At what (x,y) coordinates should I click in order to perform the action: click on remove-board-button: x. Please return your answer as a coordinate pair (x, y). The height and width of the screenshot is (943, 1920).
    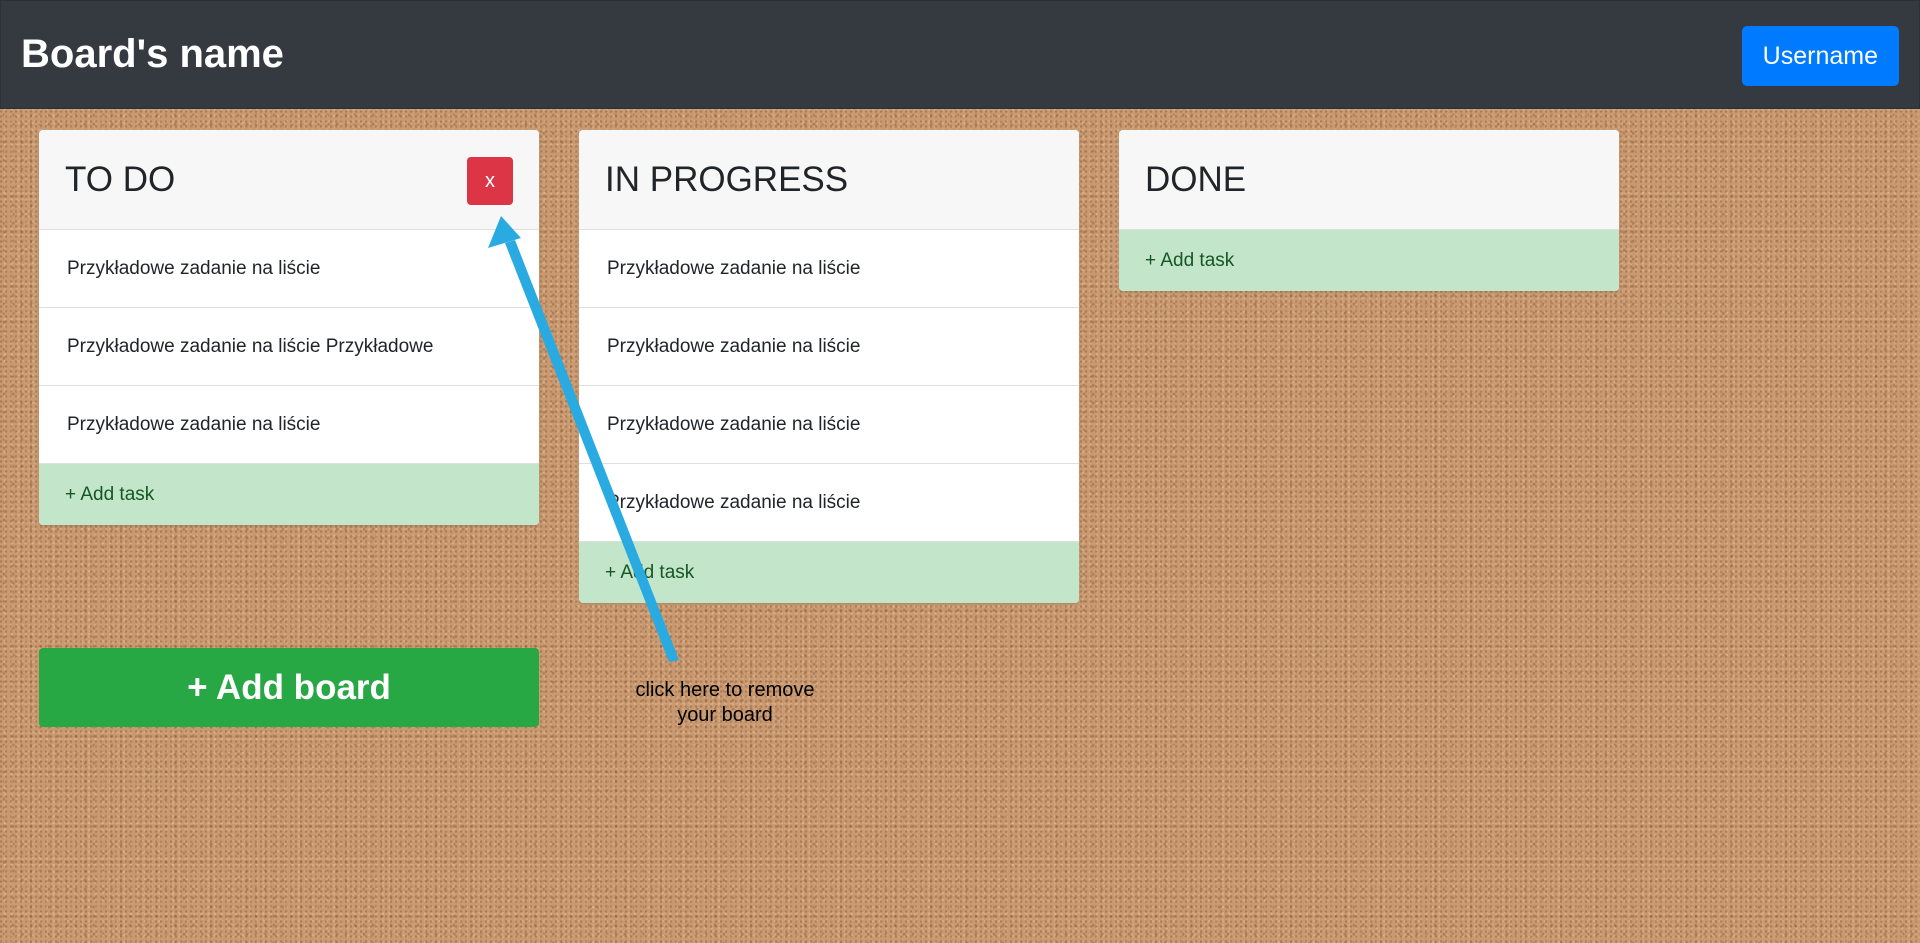
    Looking at the image, I should click on (490, 181).